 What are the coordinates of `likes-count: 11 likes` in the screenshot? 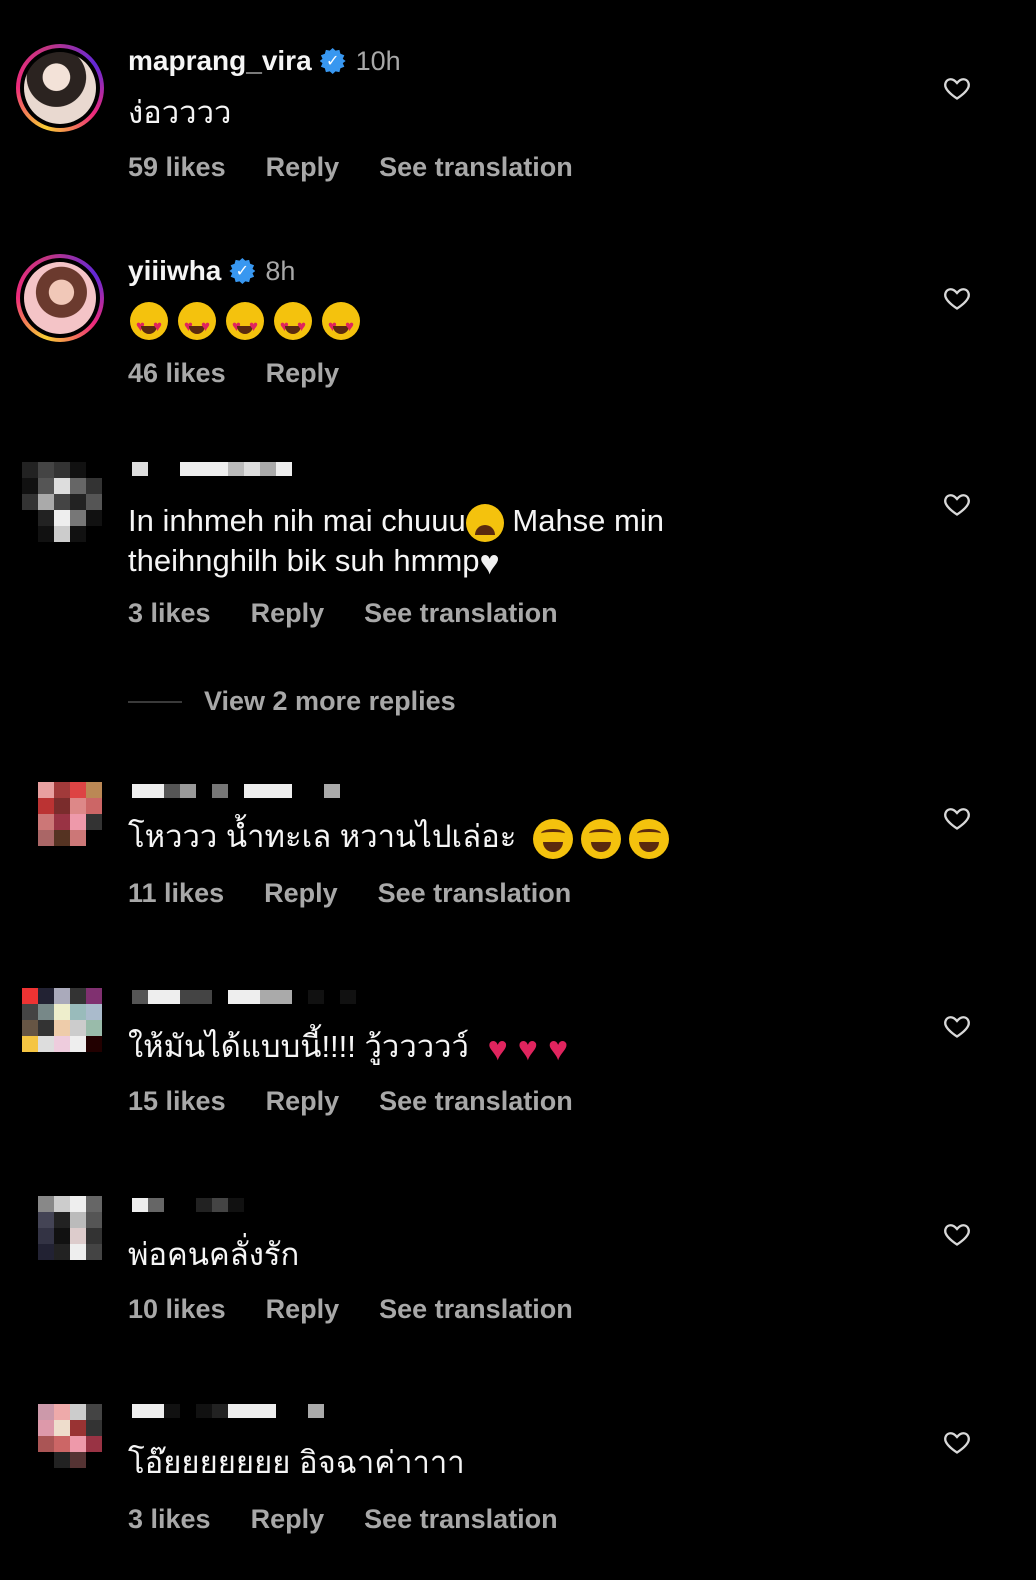 It's located at (176, 893).